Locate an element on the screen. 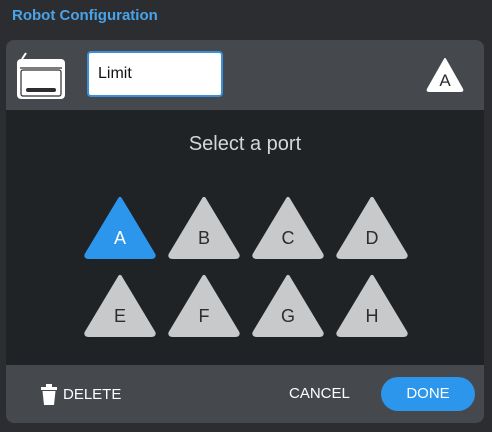 The image size is (492, 432). port-option-d: D is located at coordinates (372, 228).